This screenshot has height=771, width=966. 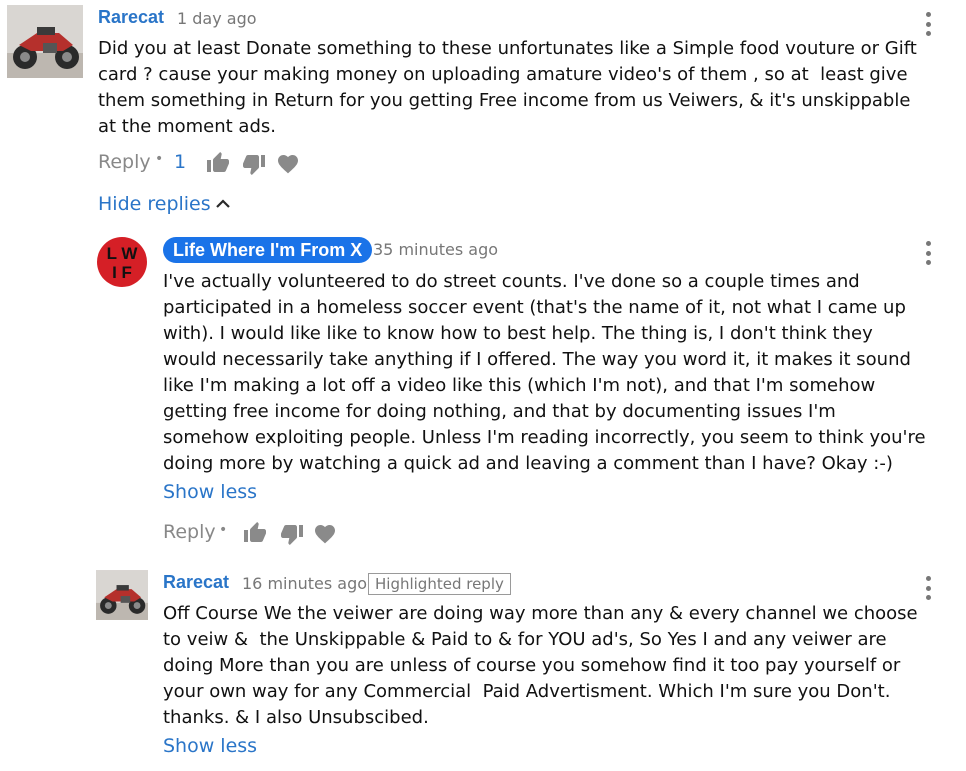 I want to click on lwif-logo-icon: L W I F, so click(x=122, y=262).